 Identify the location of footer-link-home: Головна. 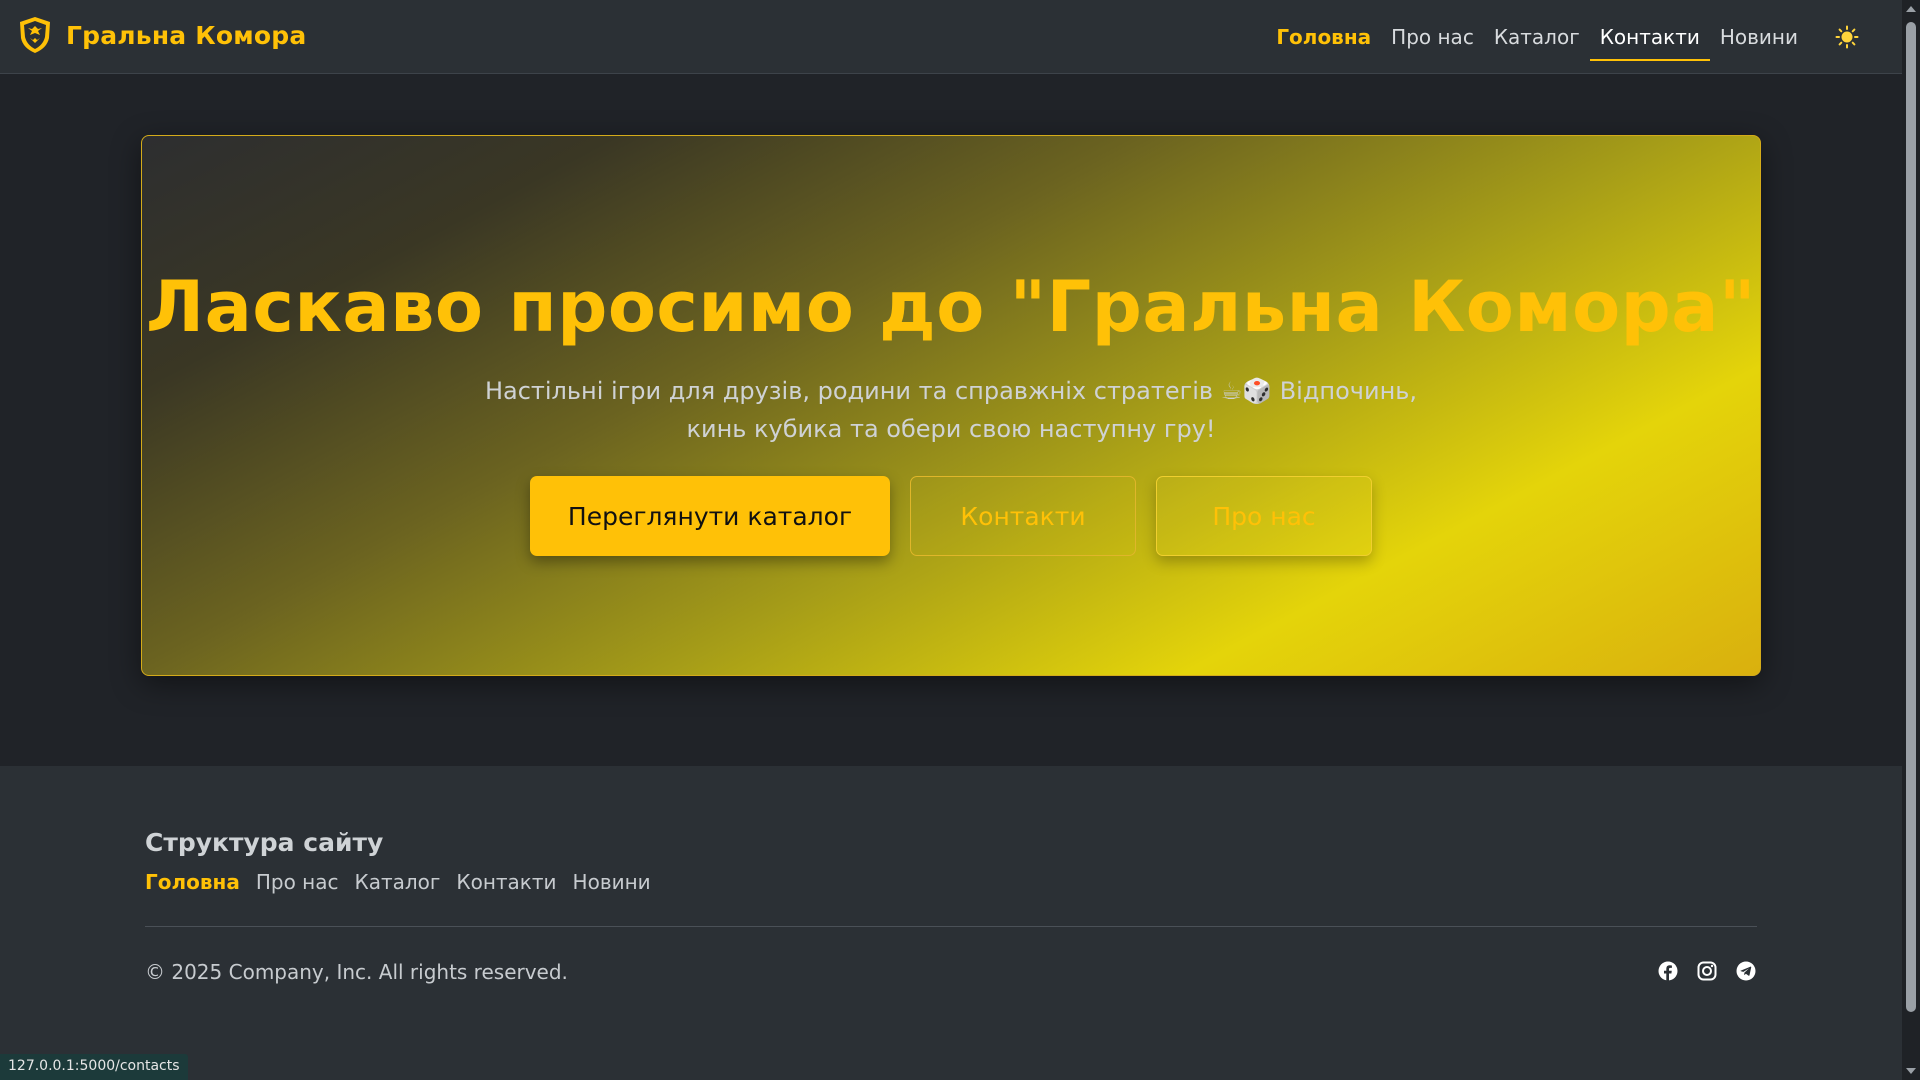
(192, 882).